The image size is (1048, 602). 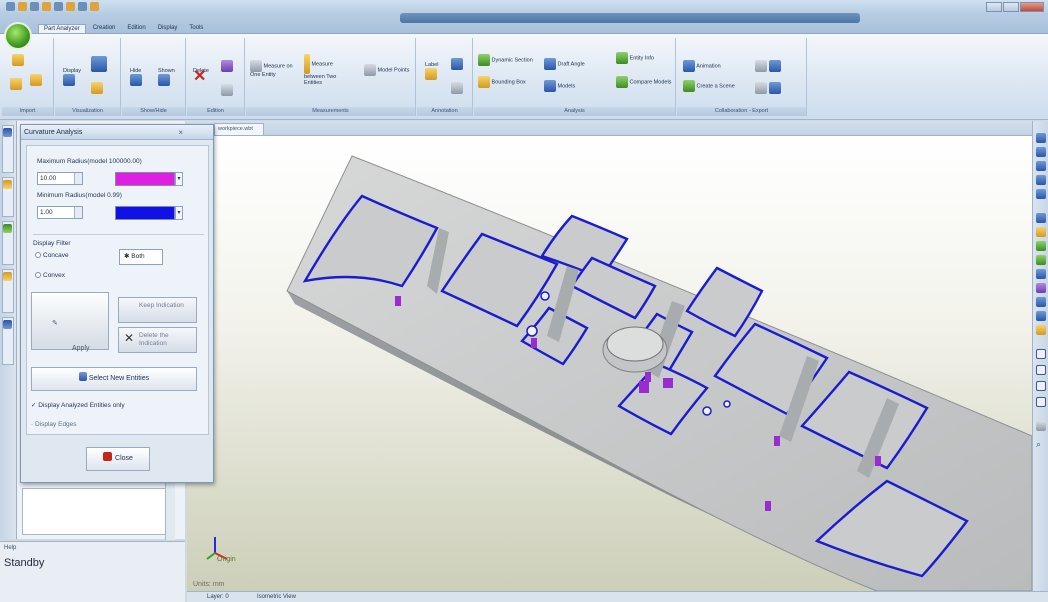 I want to click on select-new-entities-button: Select New Entities, so click(x=114, y=379).